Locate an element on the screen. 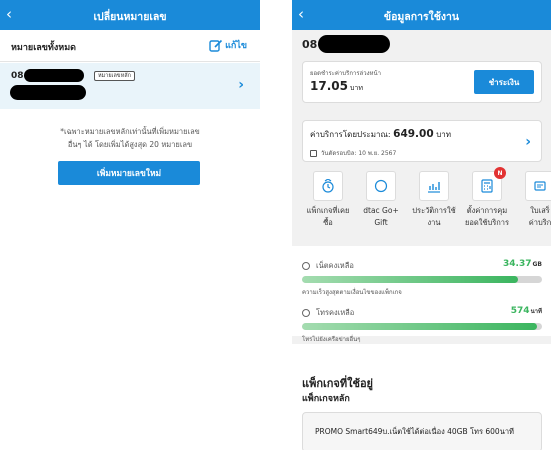 This screenshot has height=450, width=551. globe-icon is located at coordinates (306, 266).